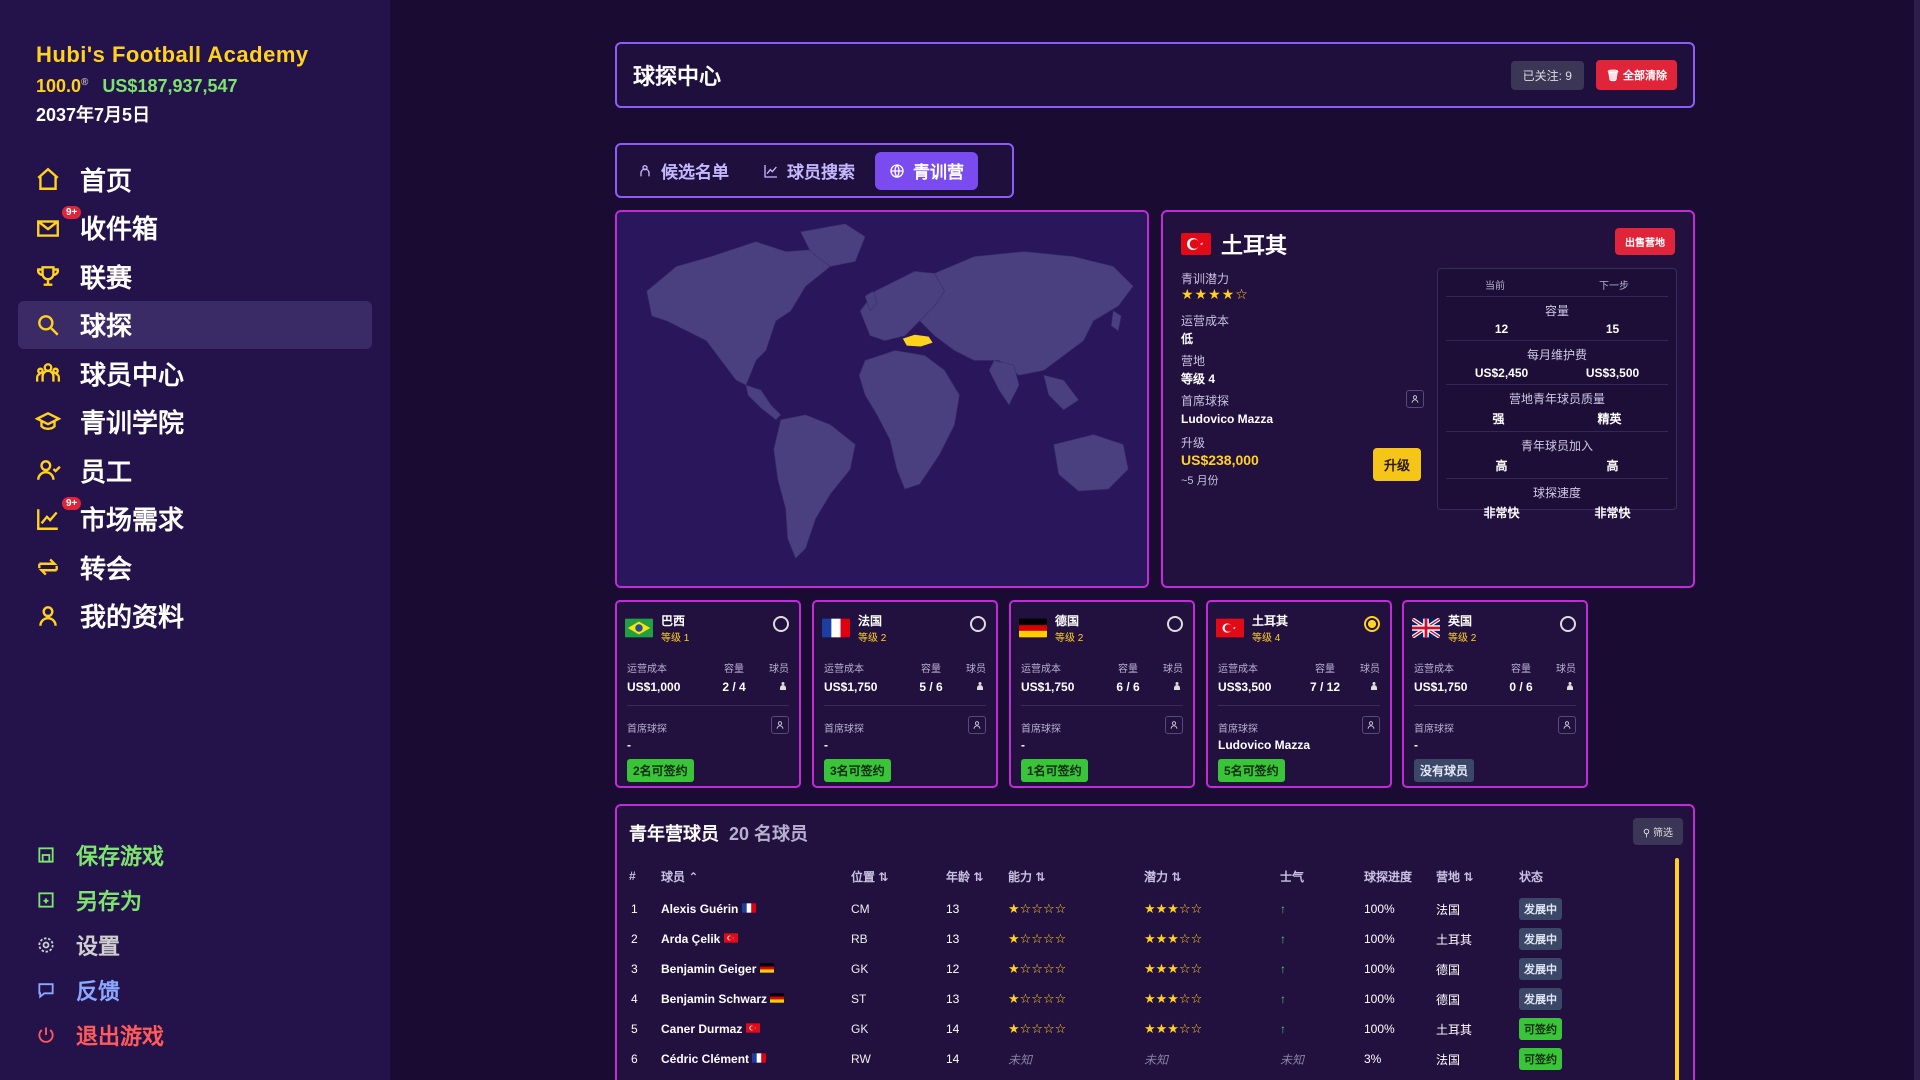 The height and width of the screenshot is (1080, 1920). I want to click on nav-item-league: 联赛, so click(195, 276).